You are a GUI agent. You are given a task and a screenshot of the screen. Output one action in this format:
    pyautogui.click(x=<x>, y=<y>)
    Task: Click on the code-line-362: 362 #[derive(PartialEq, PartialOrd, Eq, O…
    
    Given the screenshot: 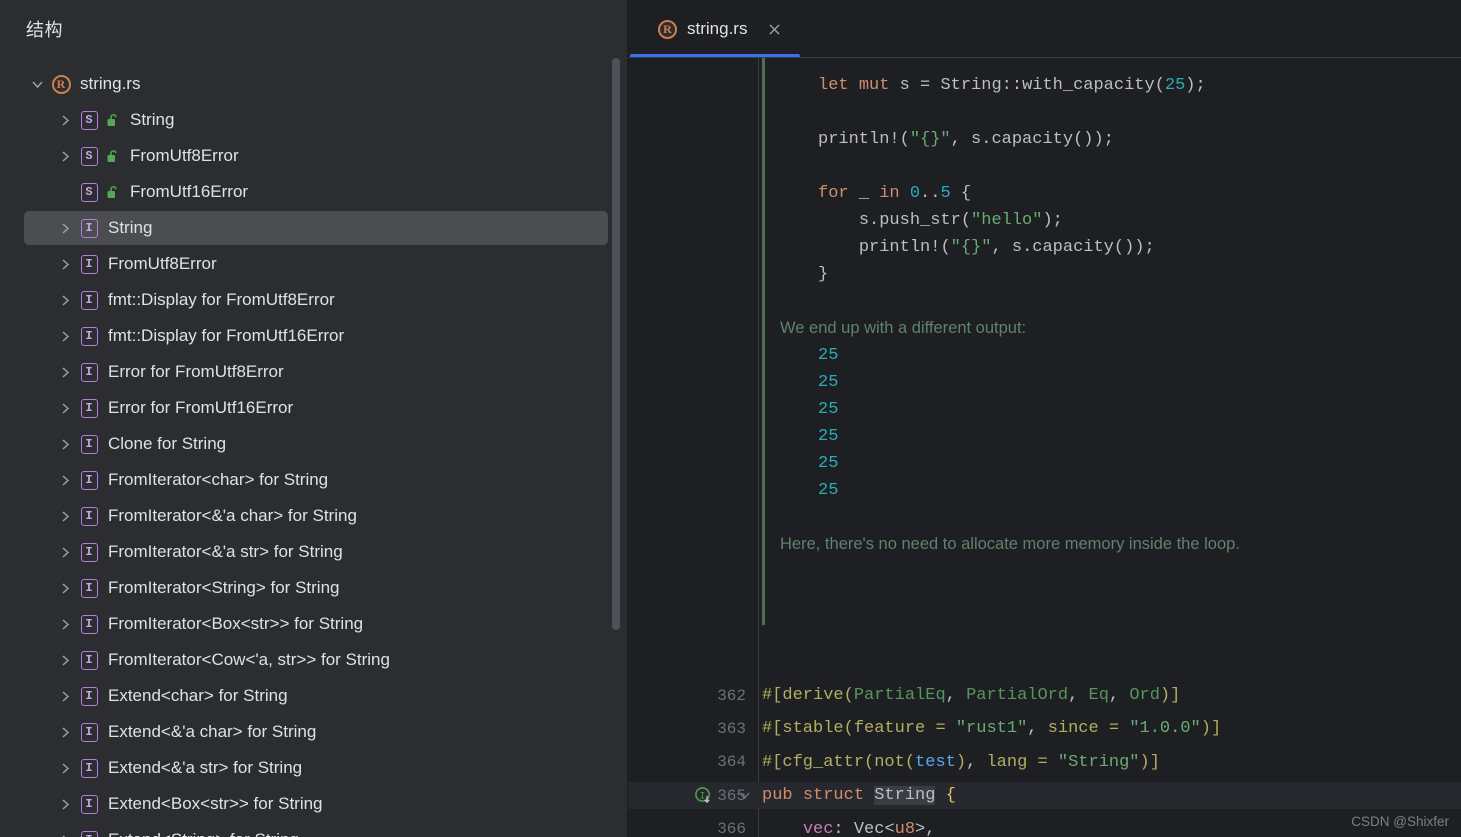 What is the action you would take?
    pyautogui.click(x=1044, y=695)
    